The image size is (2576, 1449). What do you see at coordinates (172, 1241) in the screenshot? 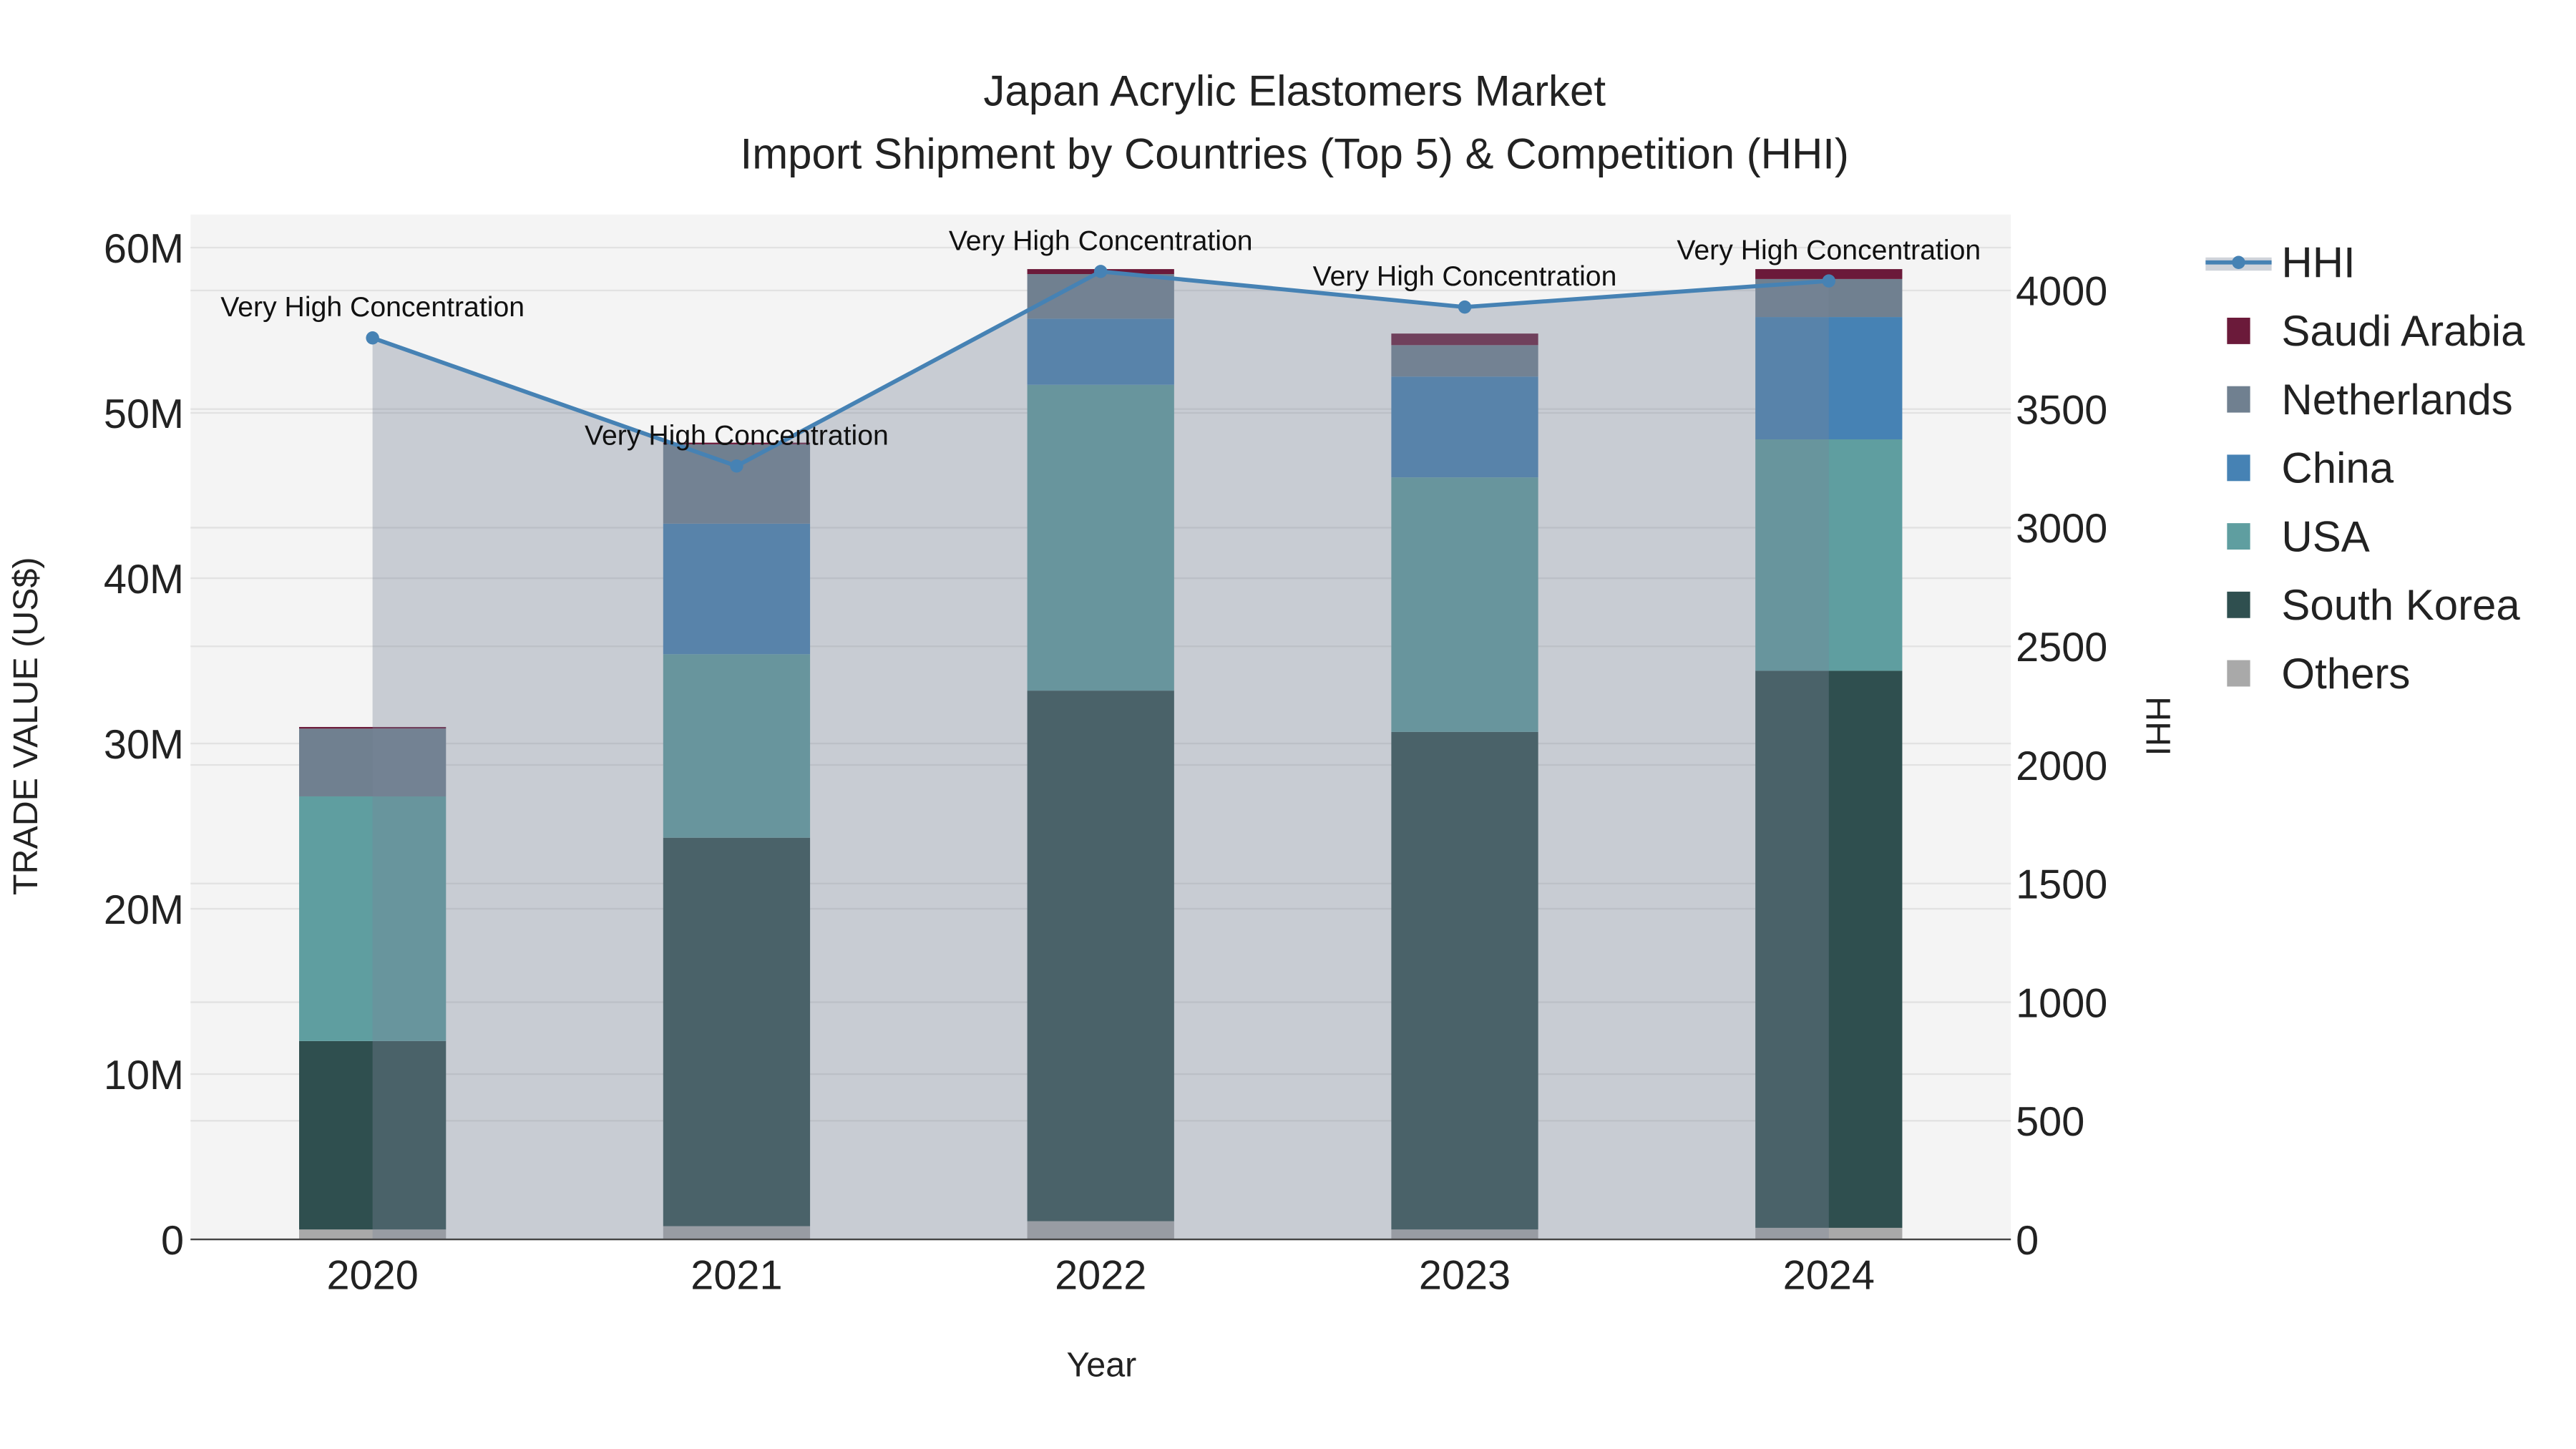
I see `y-tick-label: 0` at bounding box center [172, 1241].